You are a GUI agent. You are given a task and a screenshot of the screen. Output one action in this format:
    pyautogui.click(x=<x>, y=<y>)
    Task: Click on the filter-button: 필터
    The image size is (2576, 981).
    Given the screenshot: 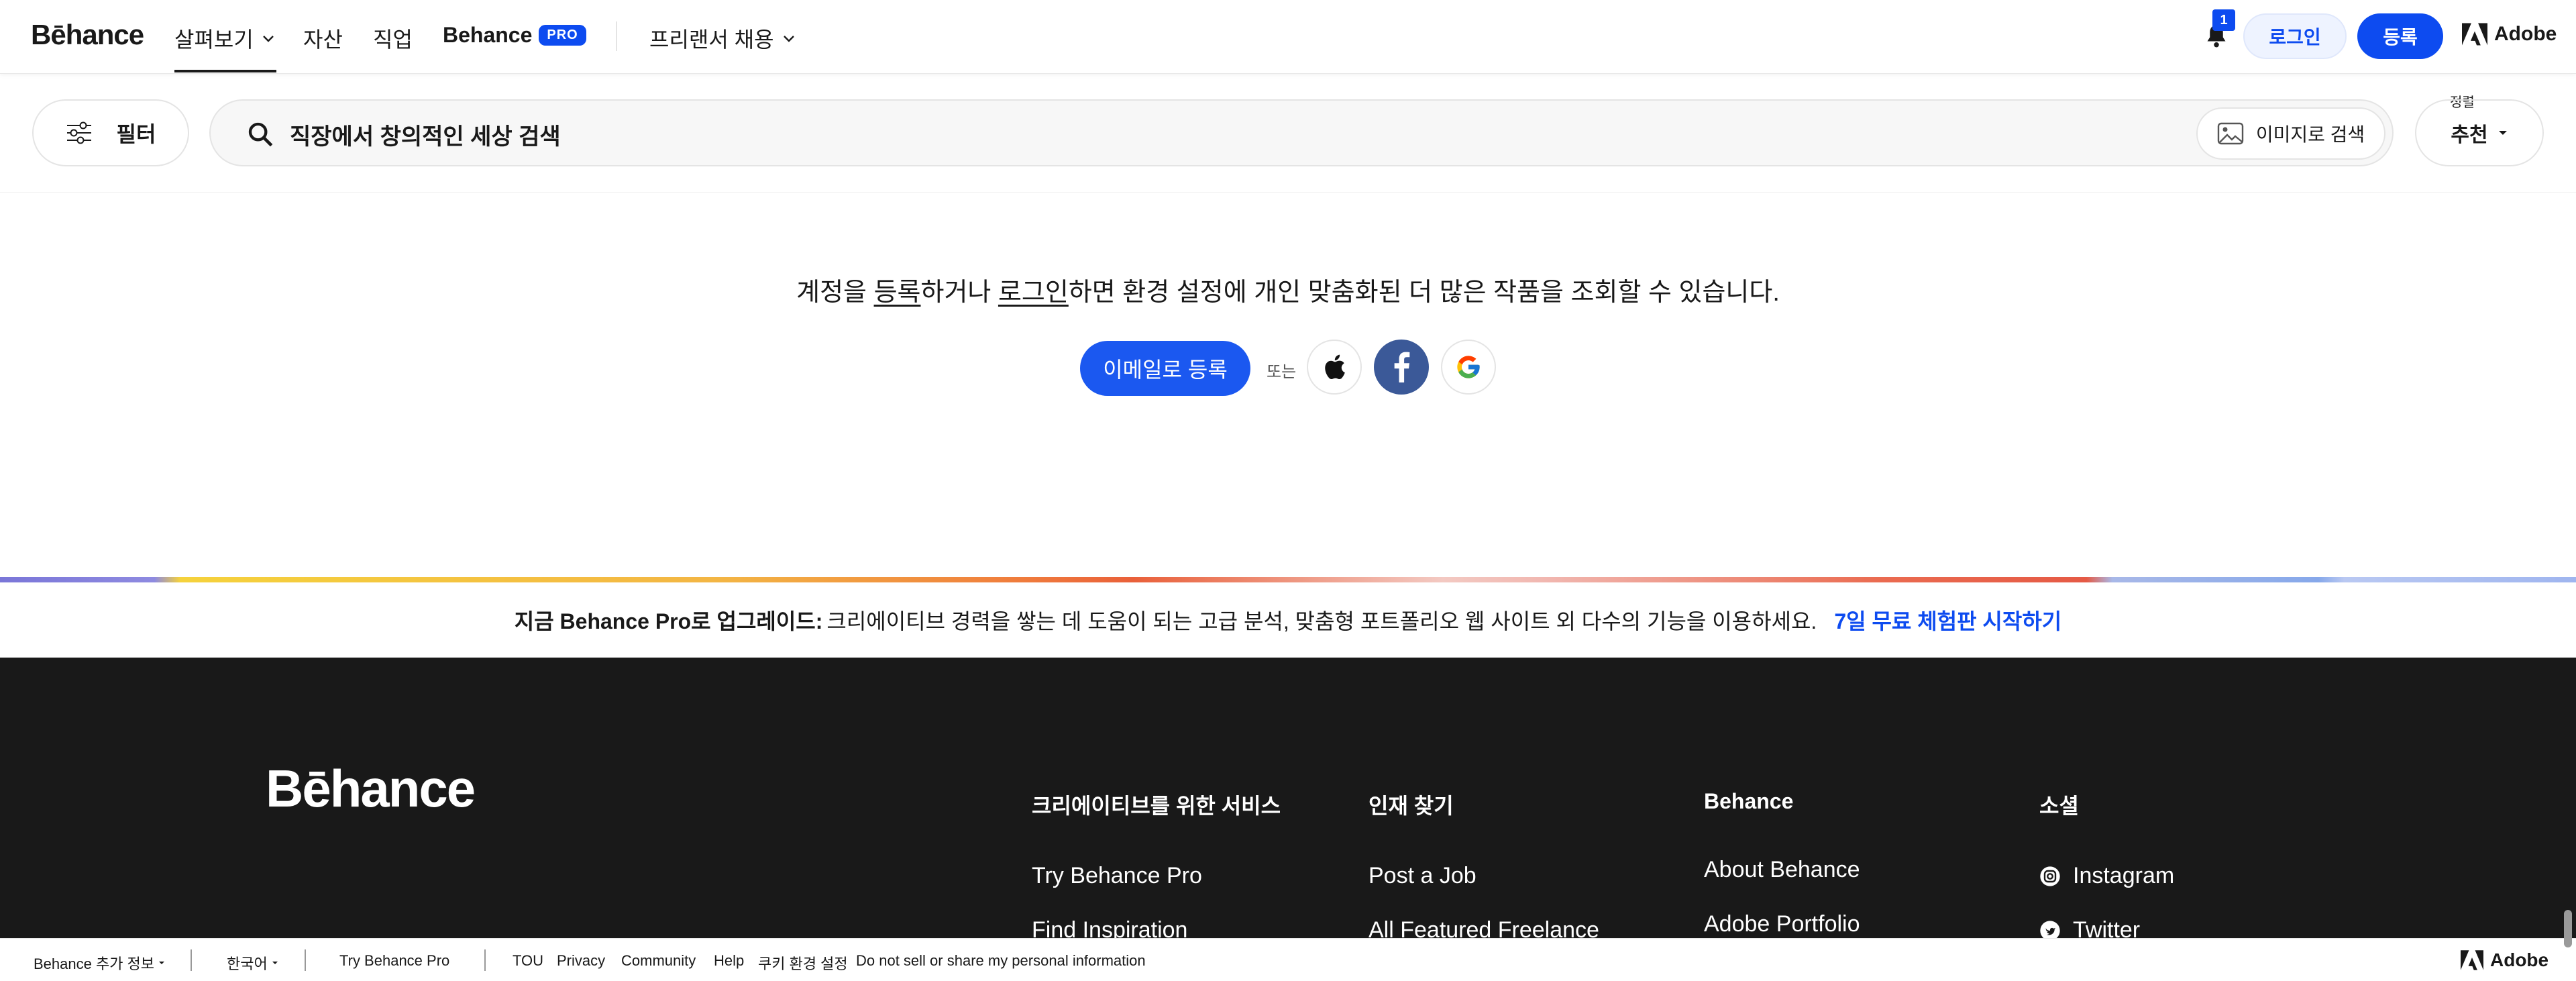 What is the action you would take?
    pyautogui.click(x=110, y=132)
    